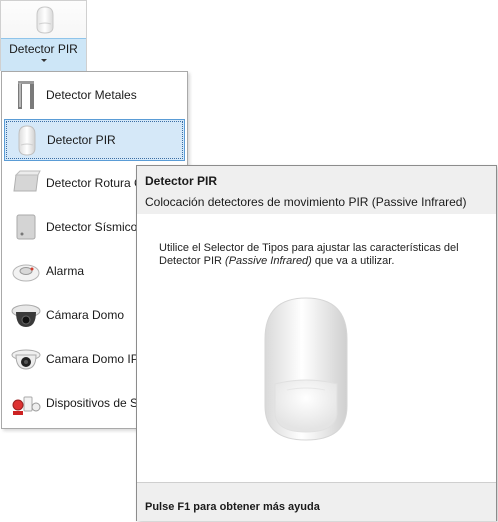 The height and width of the screenshot is (522, 498). Describe the element at coordinates (26, 359) in the screenshot. I see `ip-dome-camera-icon` at that location.